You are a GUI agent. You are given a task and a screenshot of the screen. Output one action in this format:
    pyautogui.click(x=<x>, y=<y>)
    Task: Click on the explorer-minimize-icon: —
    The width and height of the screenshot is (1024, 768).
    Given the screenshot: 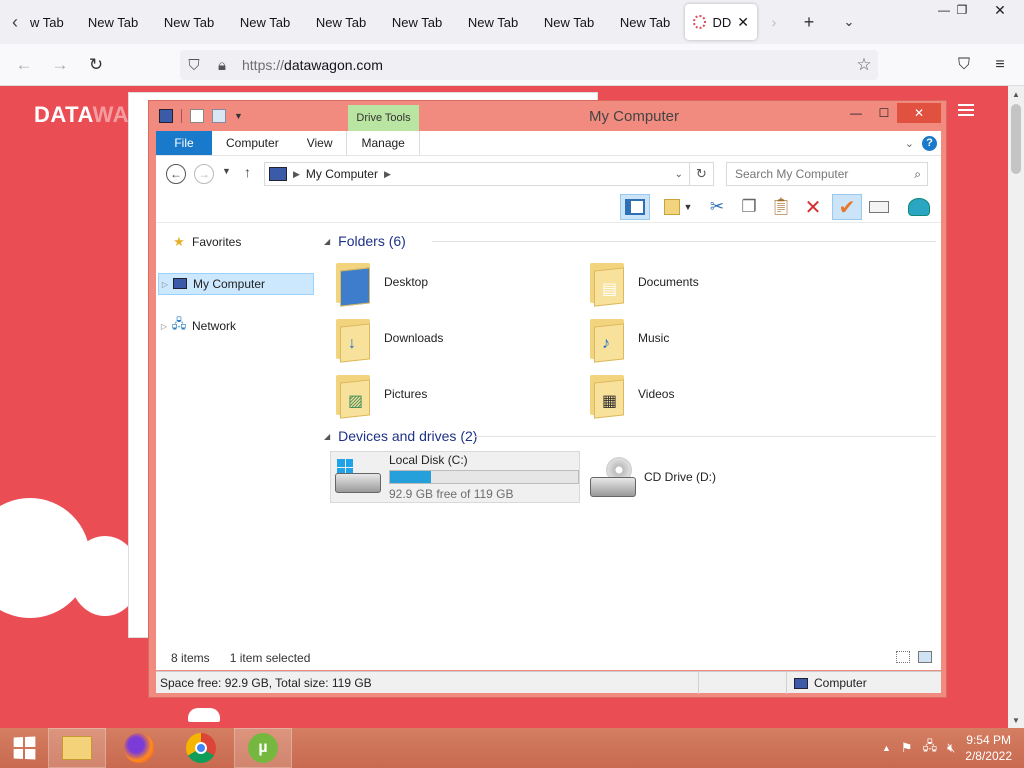 What is the action you would take?
    pyautogui.click(x=856, y=113)
    